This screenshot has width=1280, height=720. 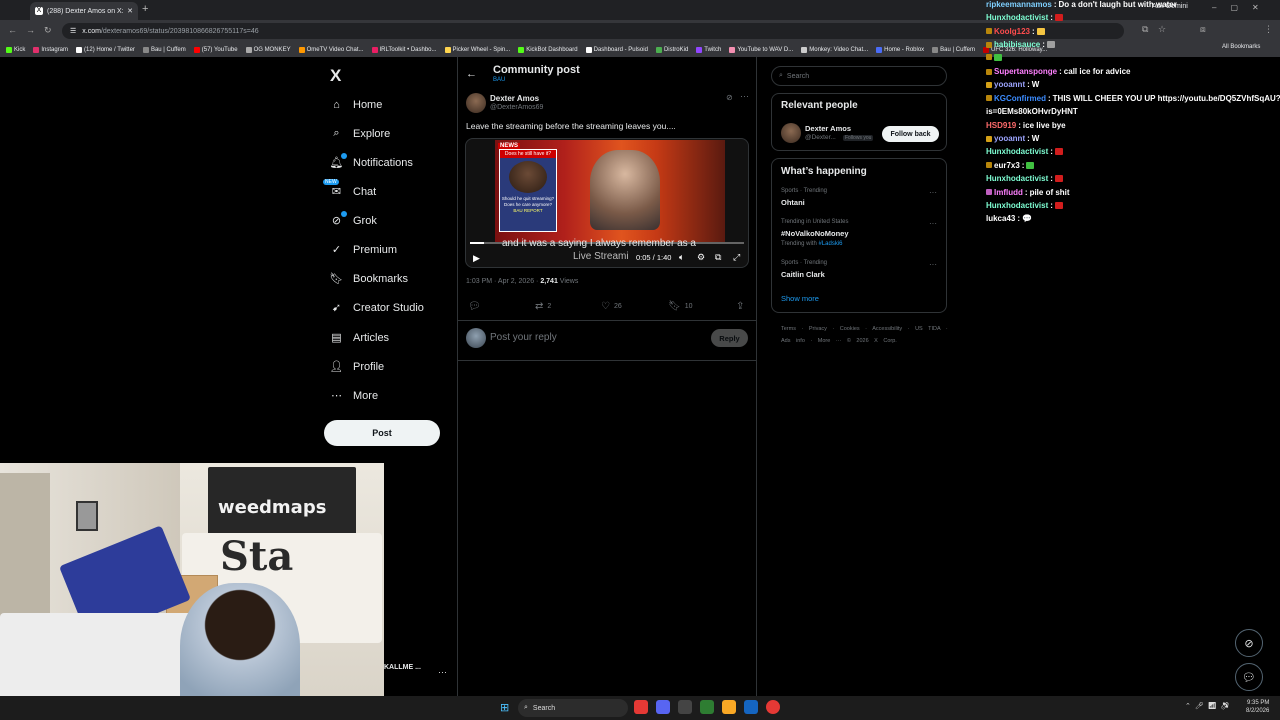 What do you see at coordinates (1019, 4) in the screenshot?
I see `chat-username: ripkeemannamos` at bounding box center [1019, 4].